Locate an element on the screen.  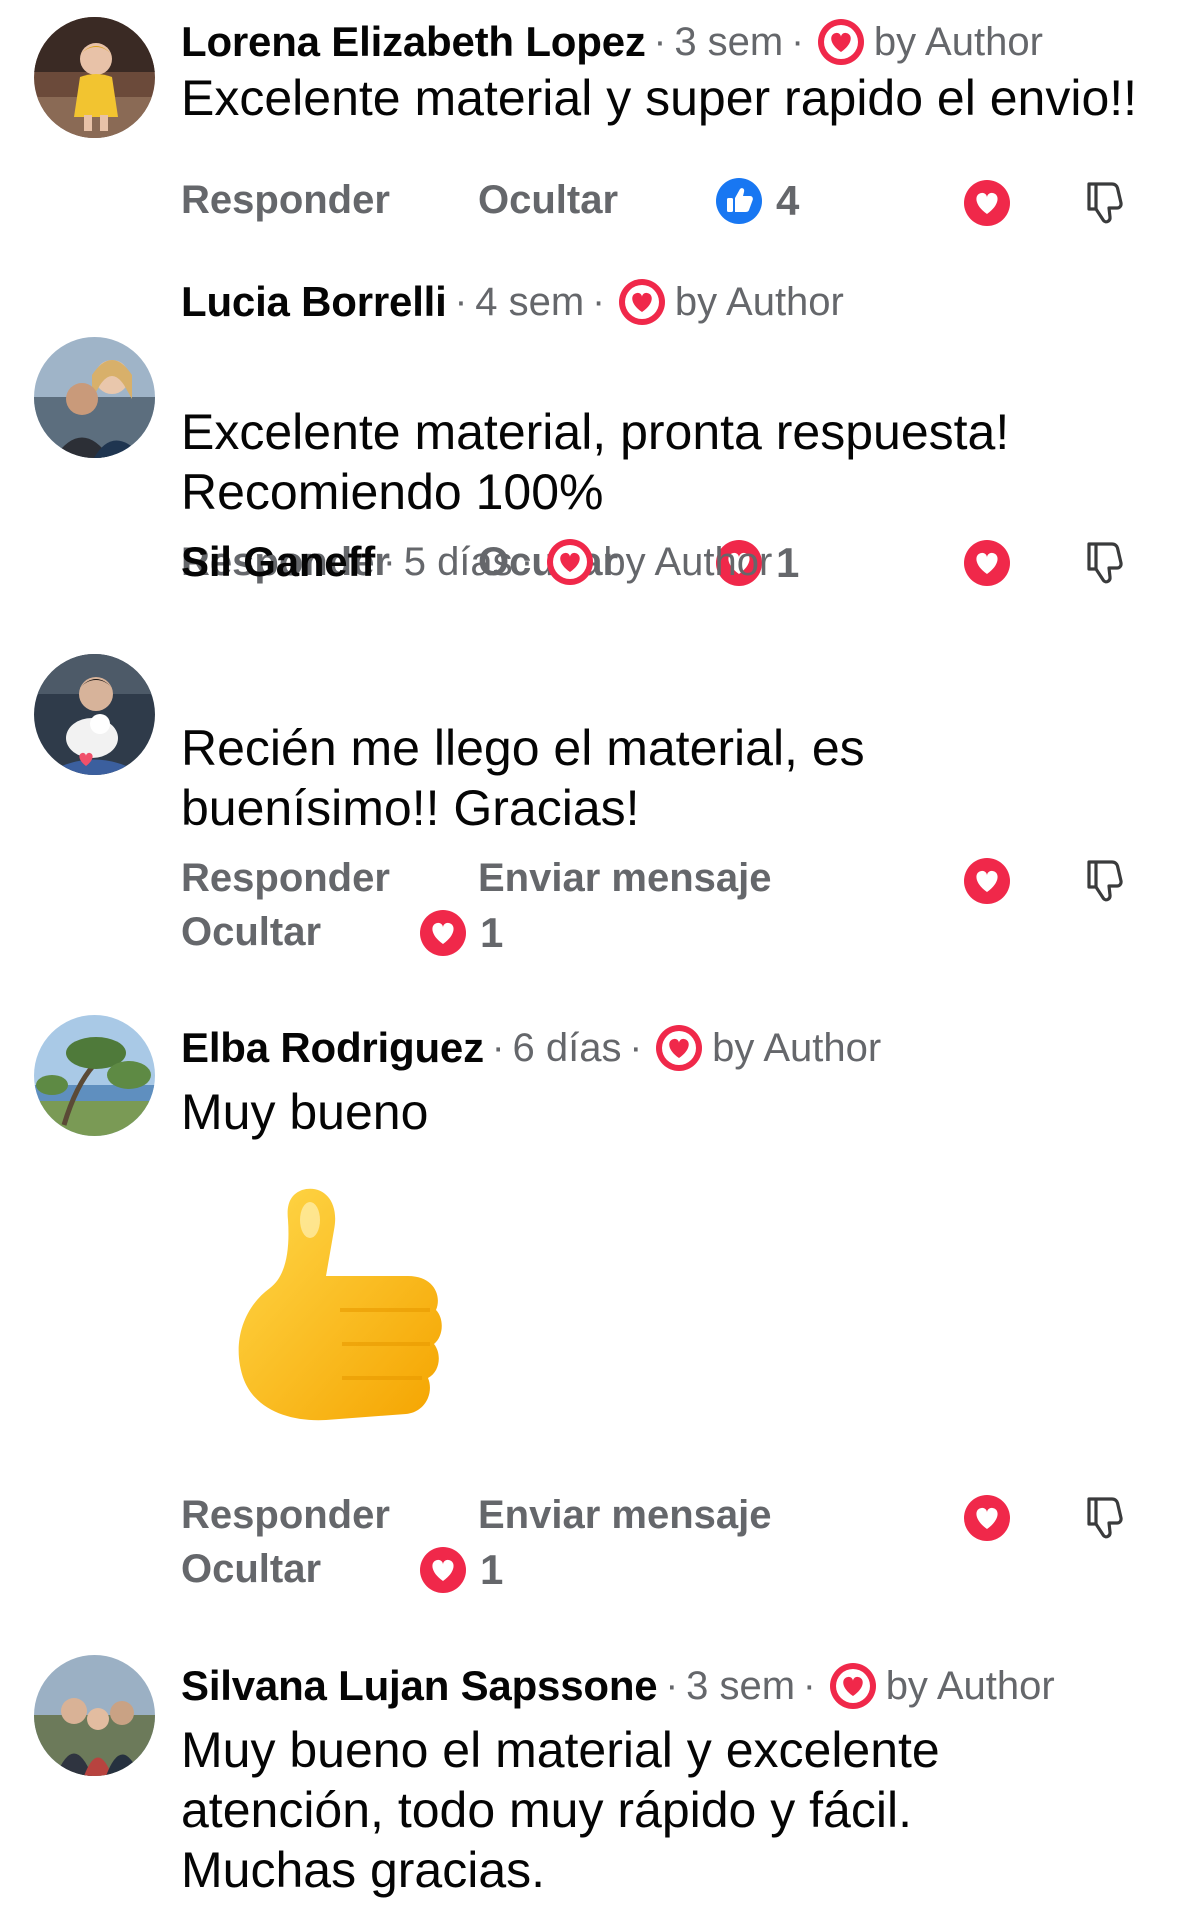
comment-header: Sil Ganeff · 5 días · by Author is located at coordinates (476, 562).